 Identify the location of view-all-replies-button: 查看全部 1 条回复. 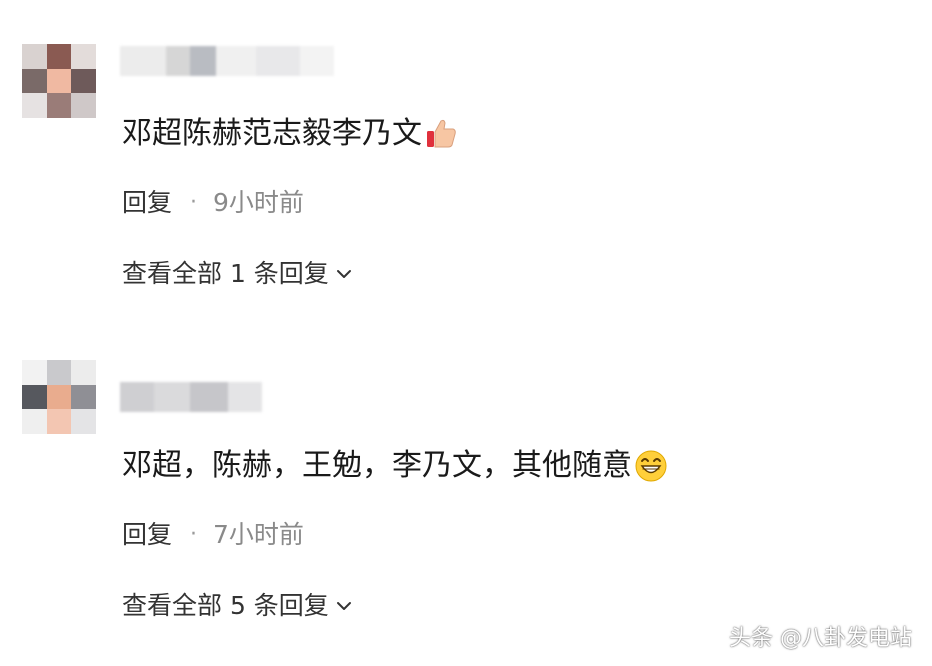
(237, 274).